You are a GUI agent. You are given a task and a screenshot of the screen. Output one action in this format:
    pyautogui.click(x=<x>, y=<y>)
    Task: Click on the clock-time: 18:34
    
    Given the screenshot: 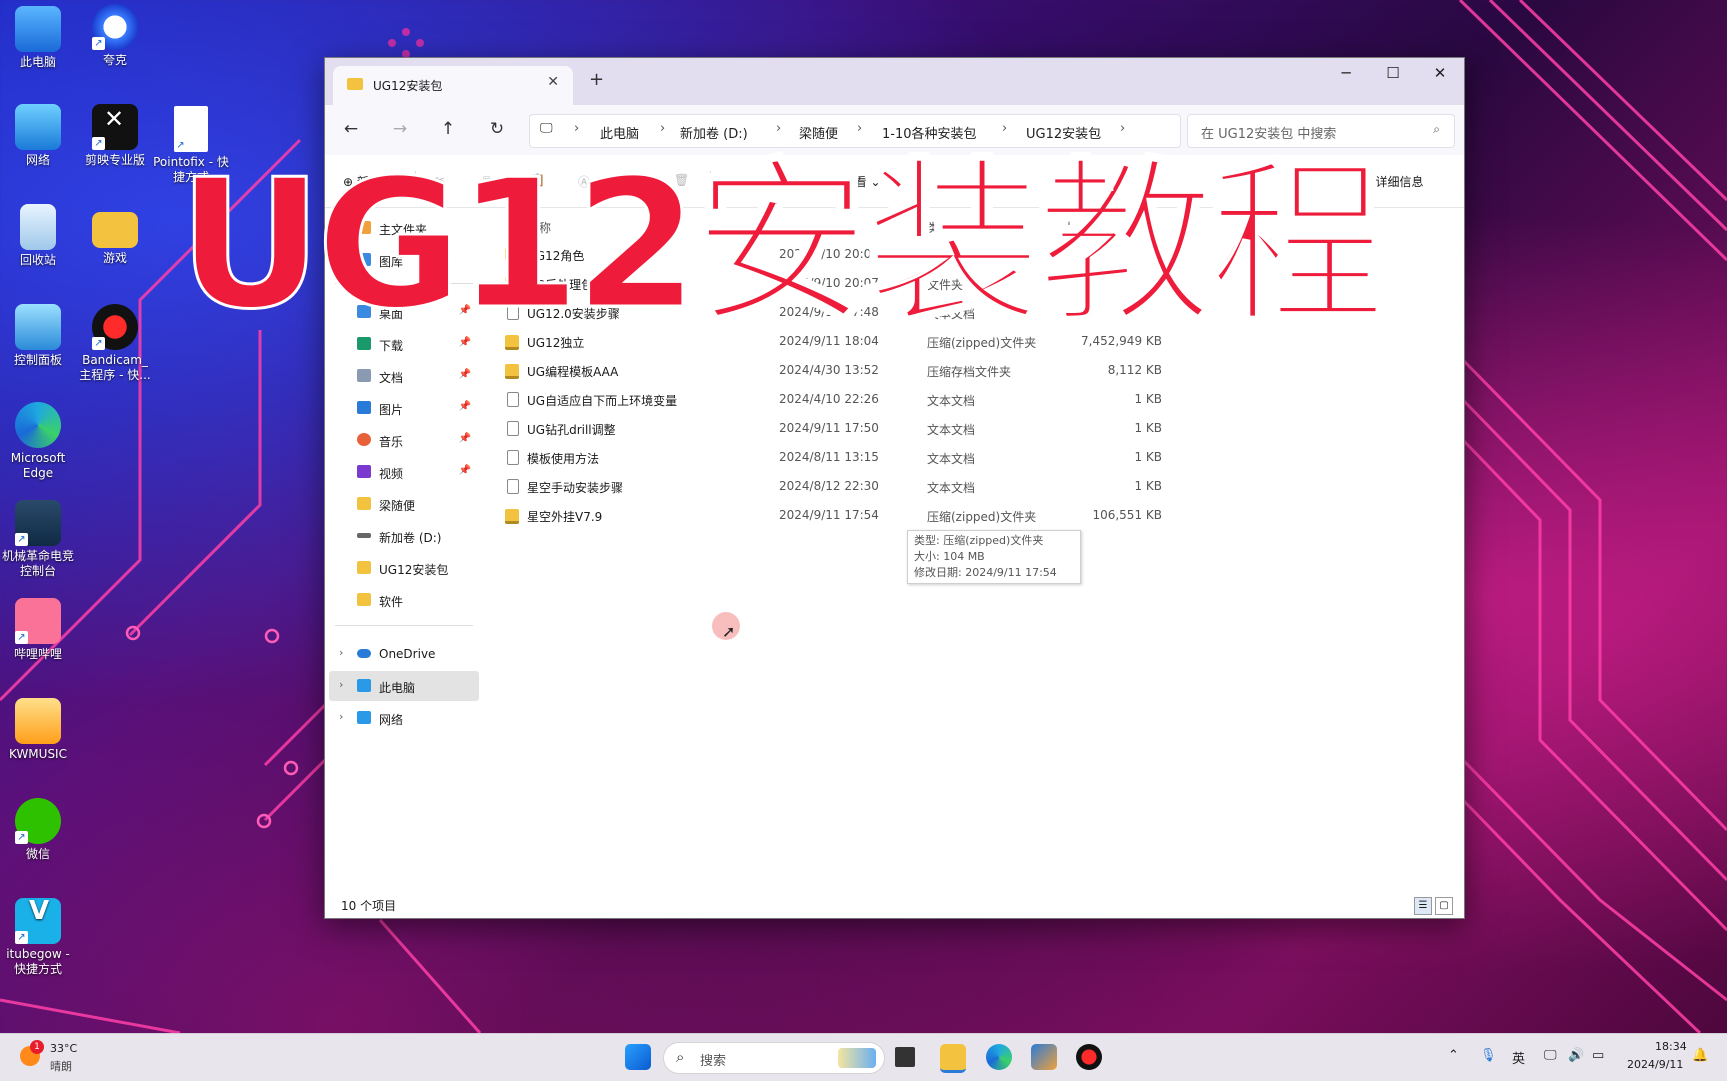 What is the action you would take?
    pyautogui.click(x=1671, y=1046)
    